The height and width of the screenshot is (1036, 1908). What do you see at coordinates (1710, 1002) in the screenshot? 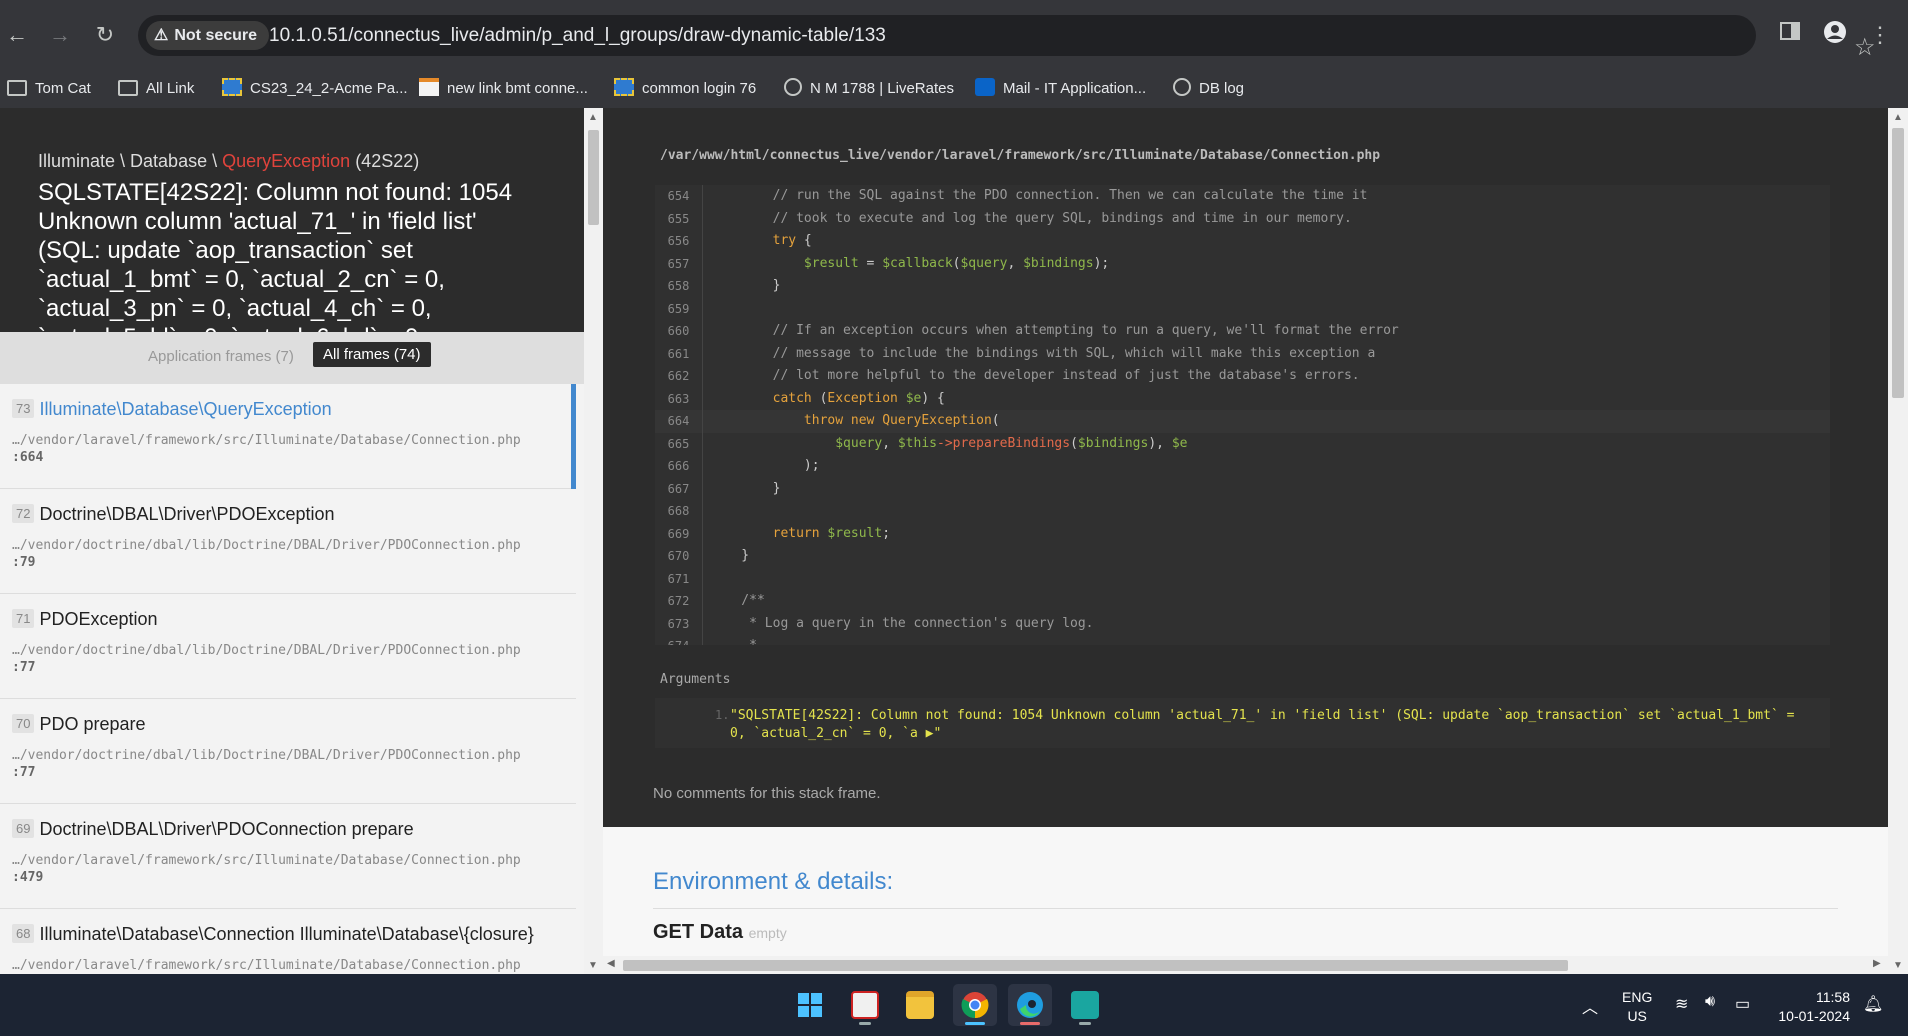
I see `volume-icon: 🔊︎` at bounding box center [1710, 1002].